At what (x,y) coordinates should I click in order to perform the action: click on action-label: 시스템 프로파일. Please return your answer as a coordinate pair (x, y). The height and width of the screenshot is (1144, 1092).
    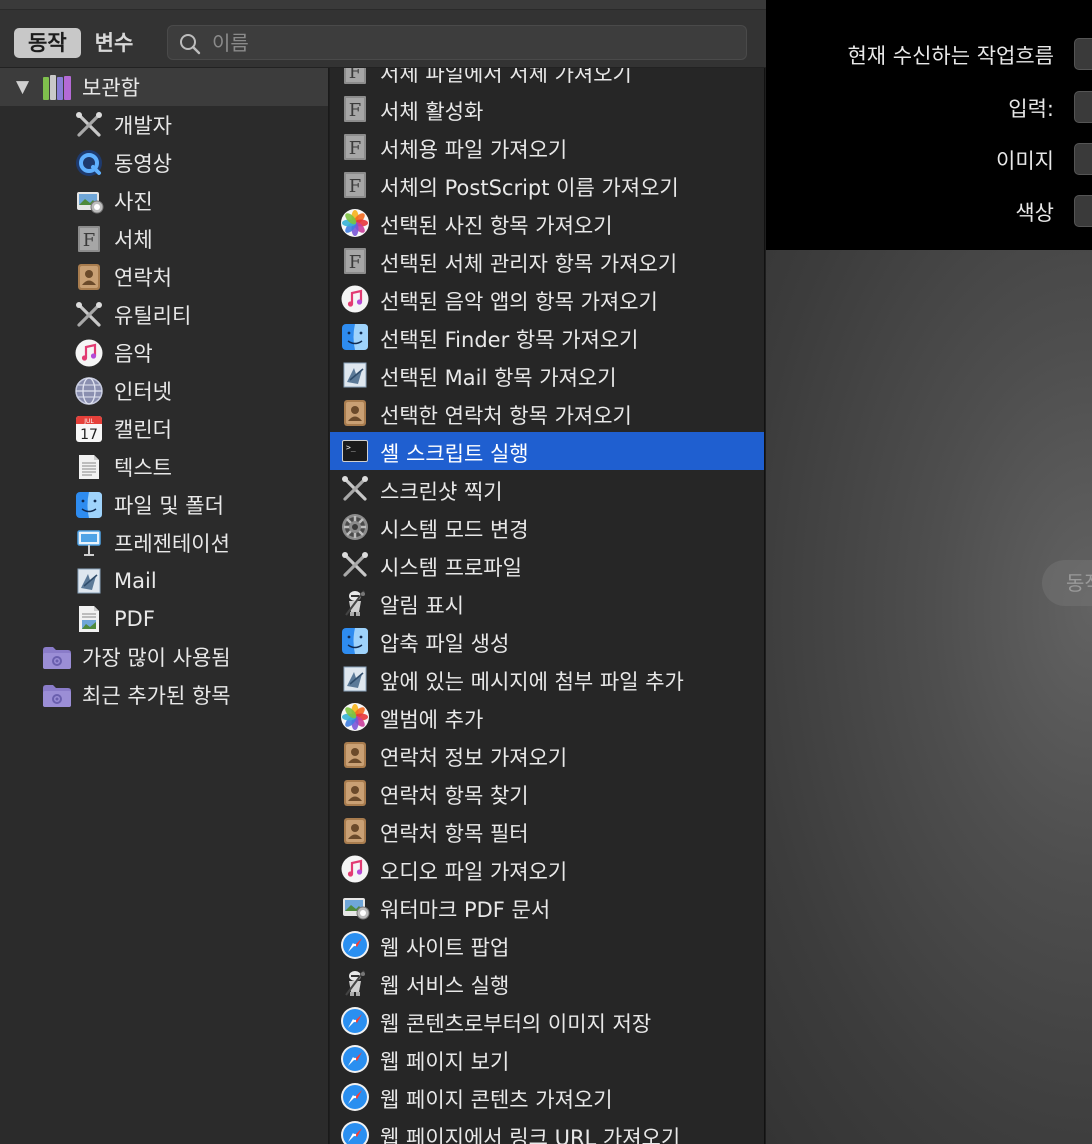
    Looking at the image, I should click on (451, 568).